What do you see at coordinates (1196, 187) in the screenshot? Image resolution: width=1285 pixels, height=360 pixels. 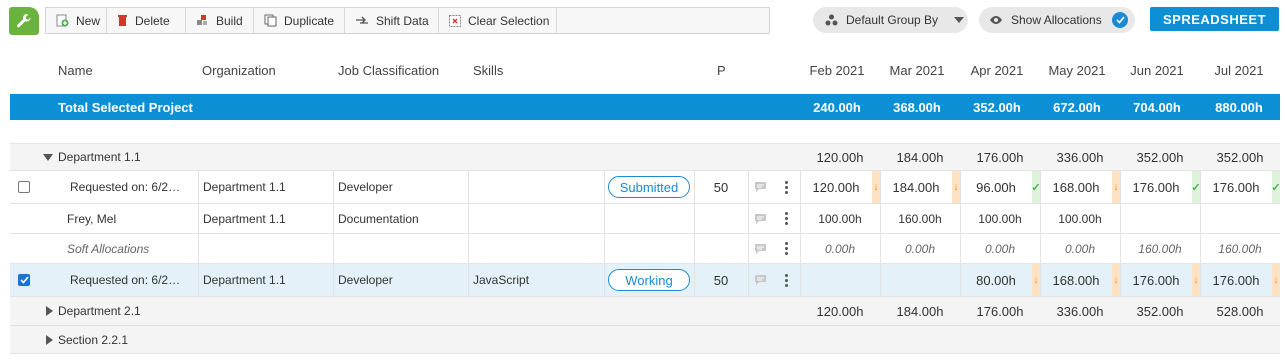 I see `checkmark-icon: ✓` at bounding box center [1196, 187].